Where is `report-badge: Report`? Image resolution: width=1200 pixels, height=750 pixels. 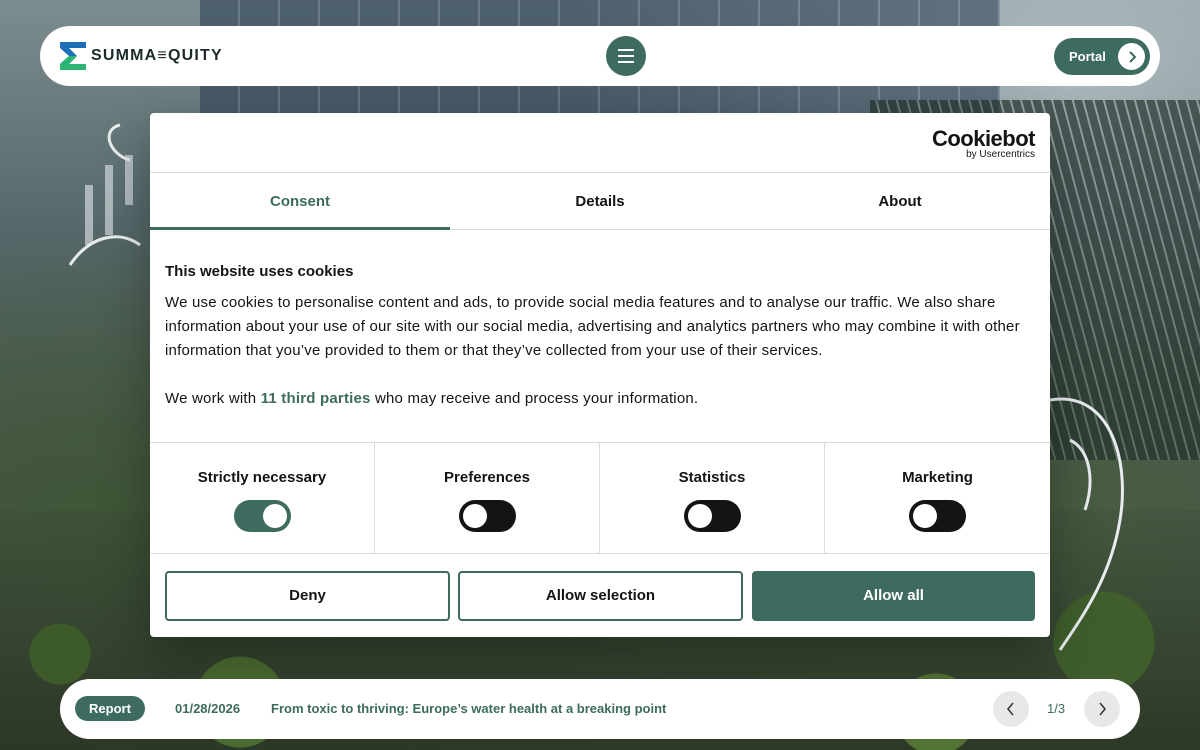 report-badge: Report is located at coordinates (110, 708).